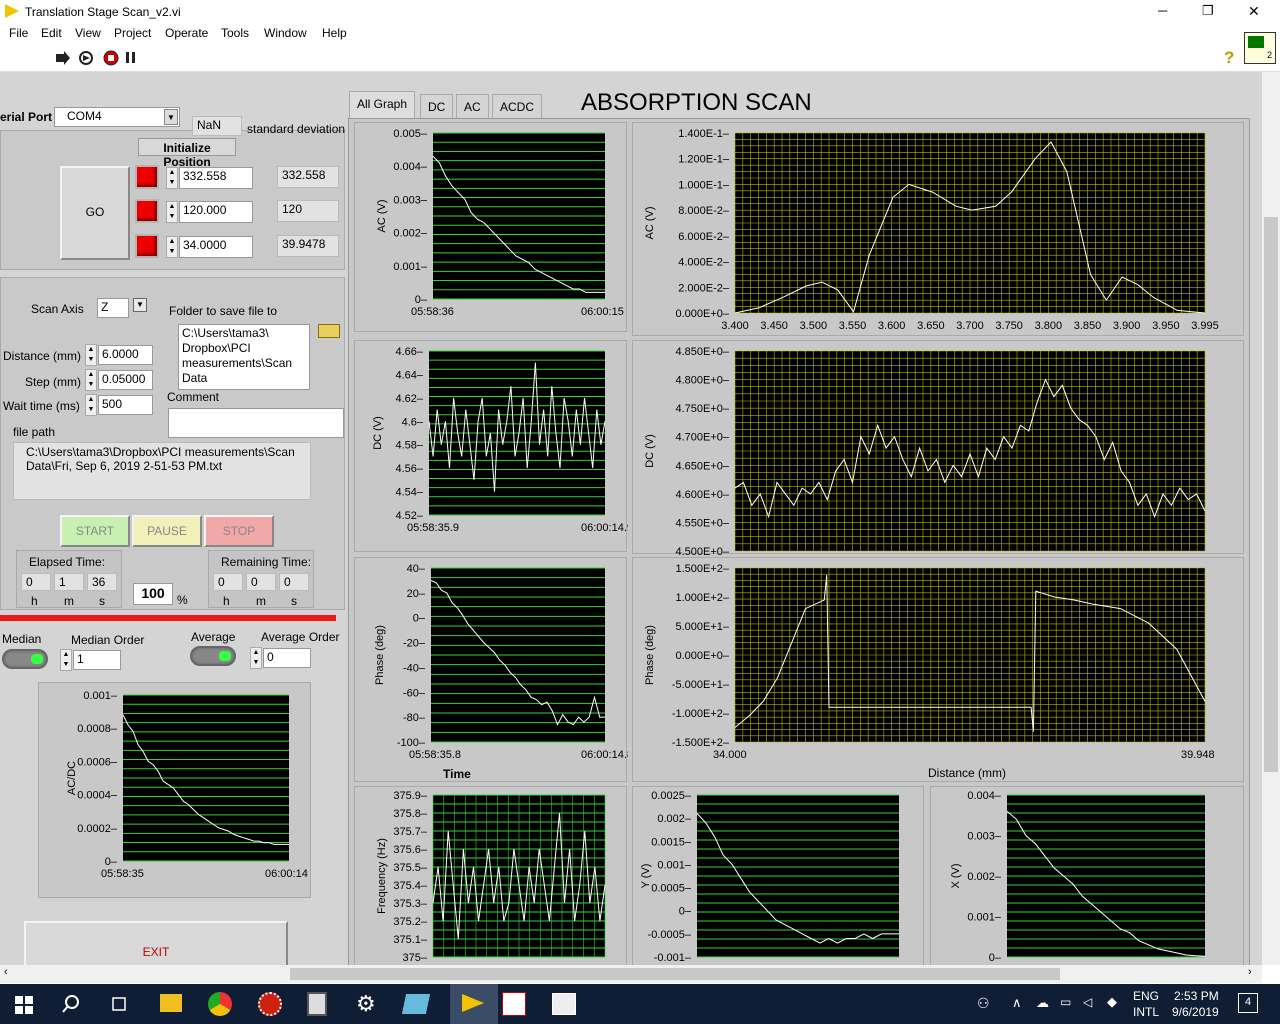 This screenshot has width=1280, height=1024. I want to click on start-icon, so click(24, 1005).